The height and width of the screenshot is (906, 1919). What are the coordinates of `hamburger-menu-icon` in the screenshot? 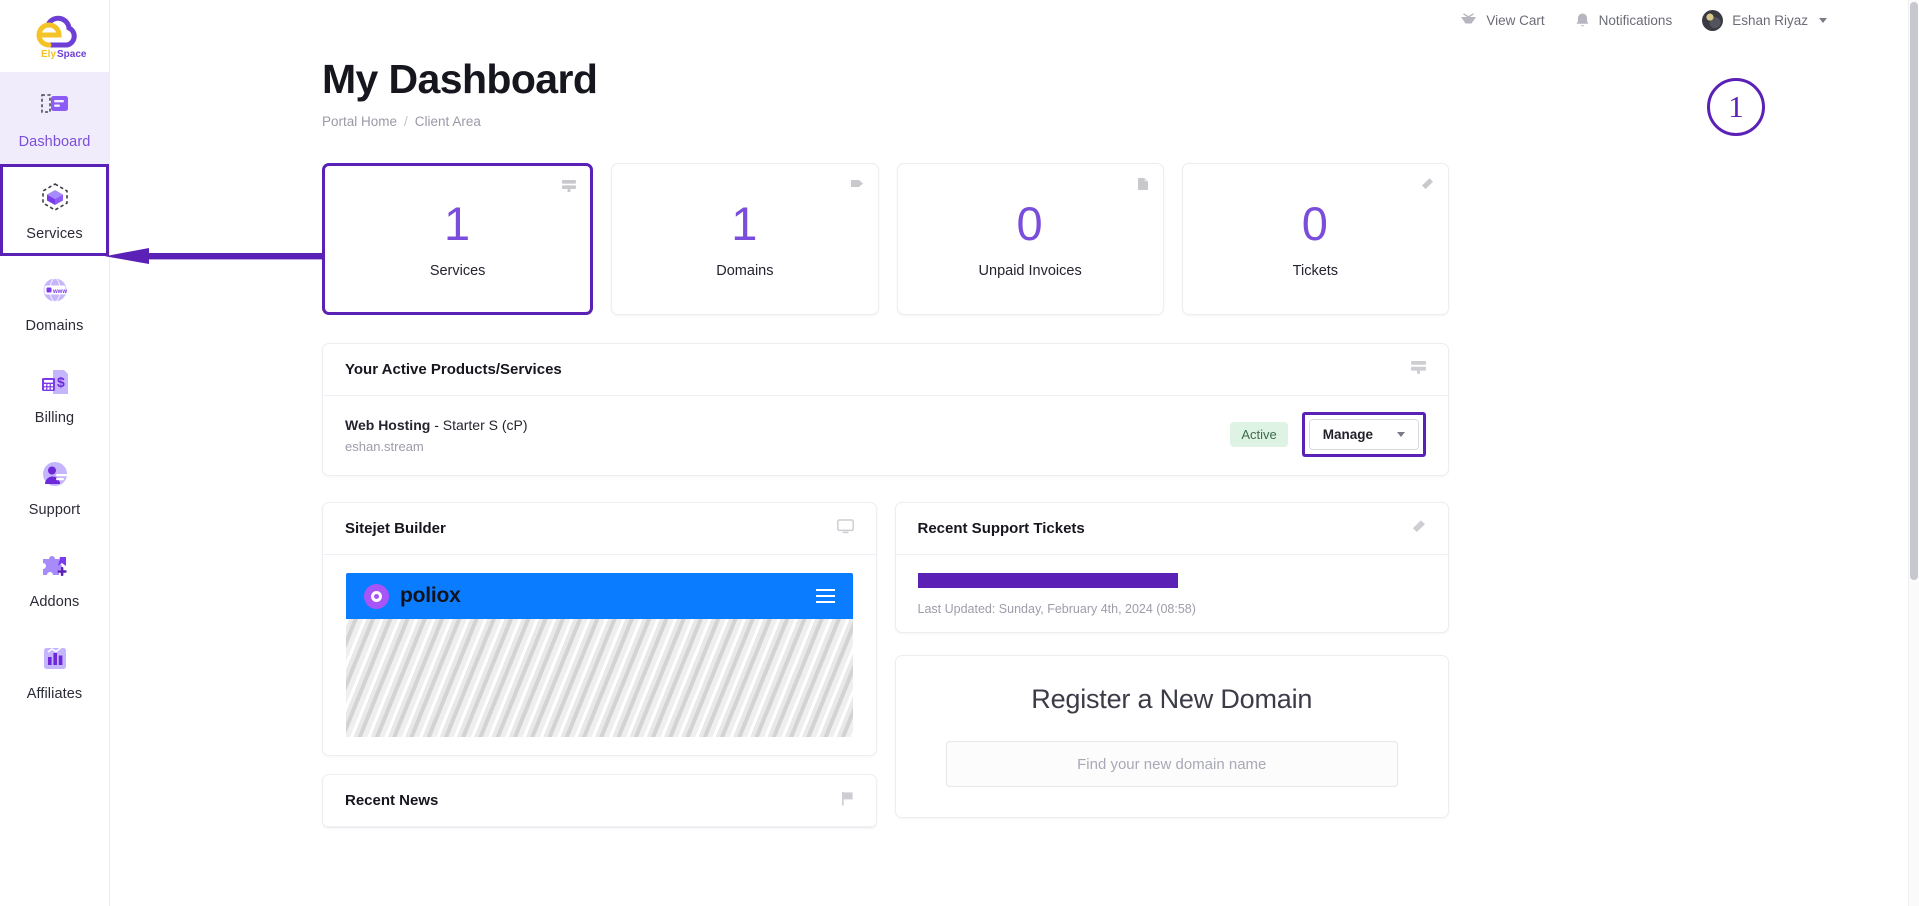 It's located at (825, 596).